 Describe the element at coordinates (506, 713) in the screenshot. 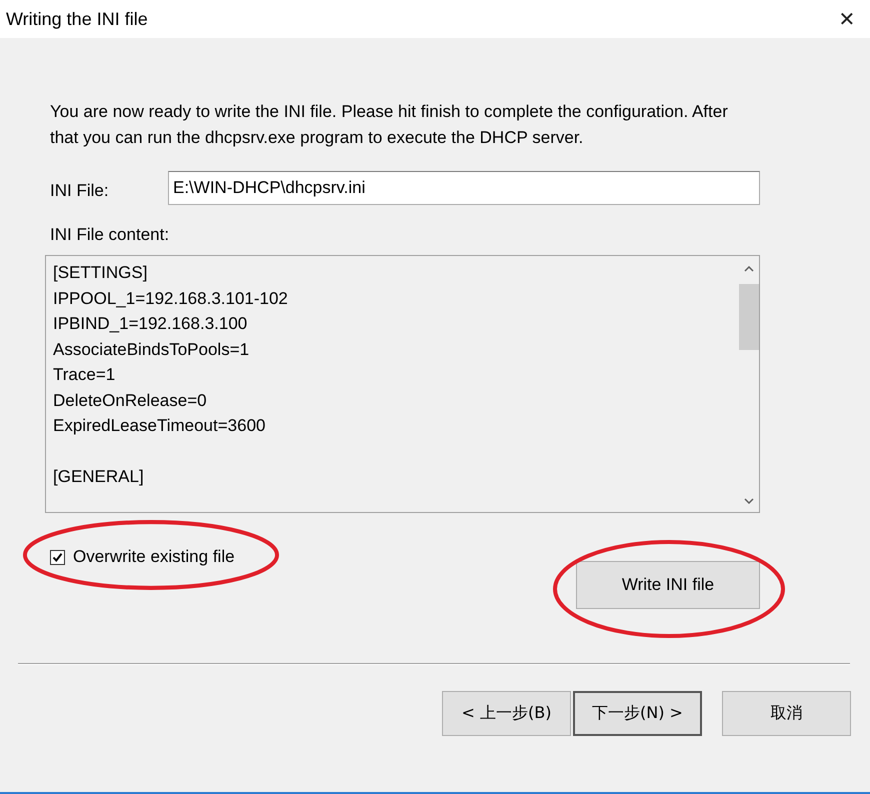

I see `wizard-button: < 上一步(B)` at that location.